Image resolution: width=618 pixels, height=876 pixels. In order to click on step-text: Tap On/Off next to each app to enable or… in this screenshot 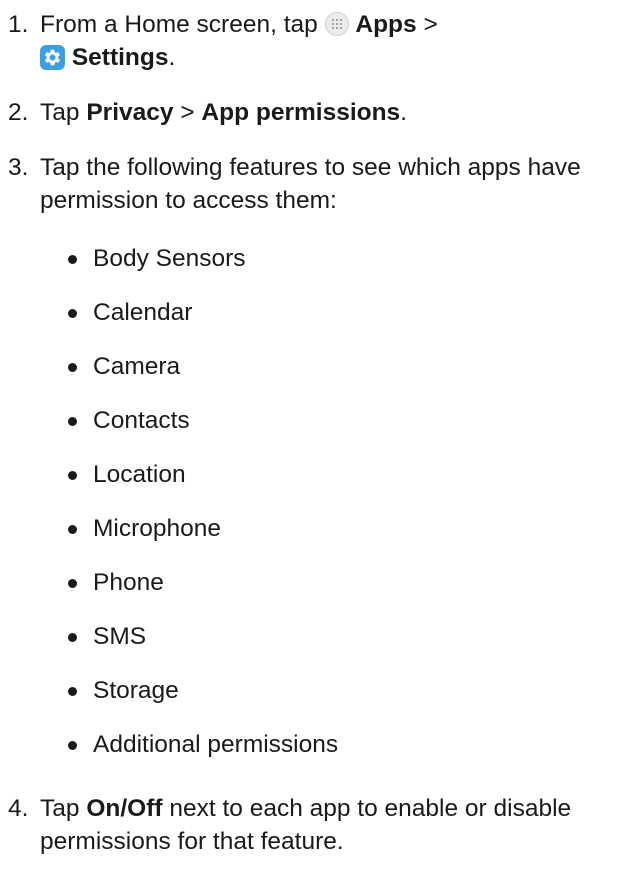, I will do `click(306, 825)`.